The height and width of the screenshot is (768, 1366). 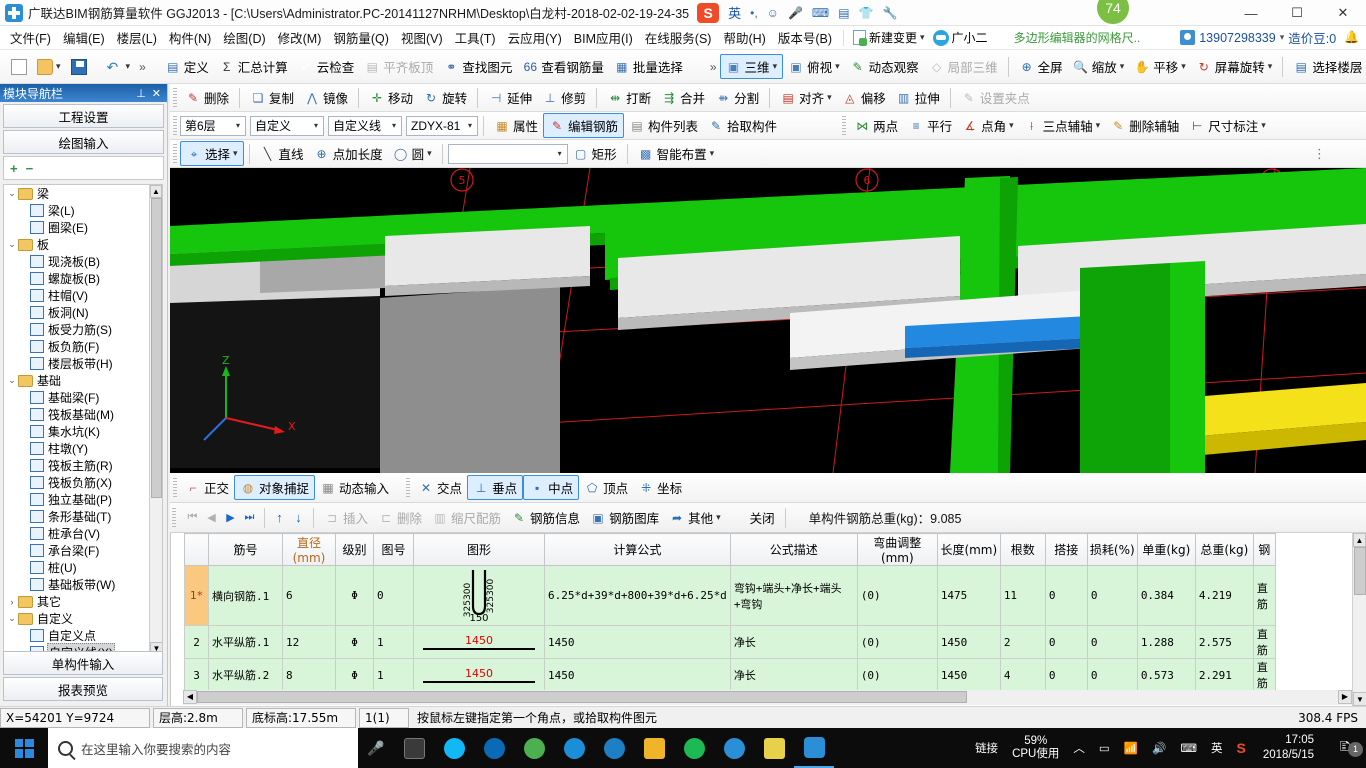 I want to click on next-row-button: ▶, so click(x=230, y=517).